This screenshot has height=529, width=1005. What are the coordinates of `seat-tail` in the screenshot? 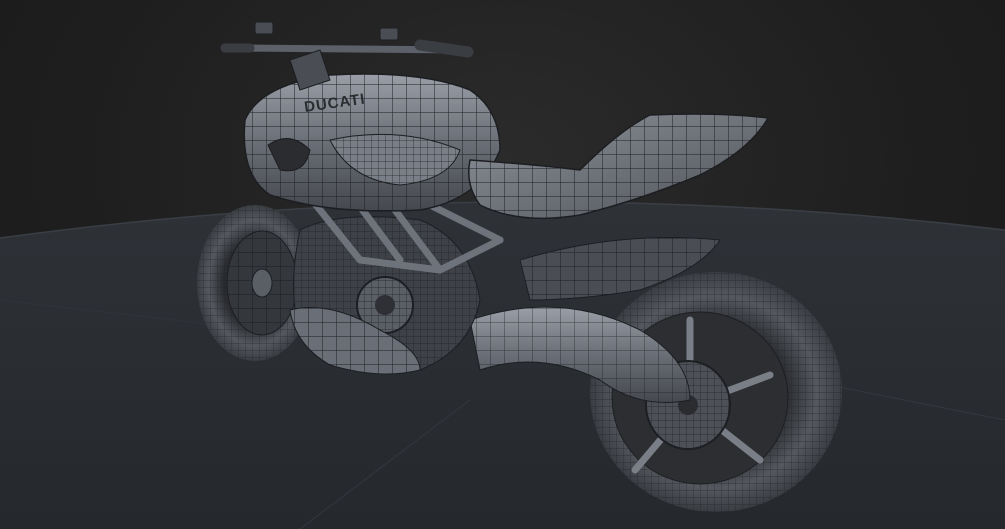 It's located at (619, 166).